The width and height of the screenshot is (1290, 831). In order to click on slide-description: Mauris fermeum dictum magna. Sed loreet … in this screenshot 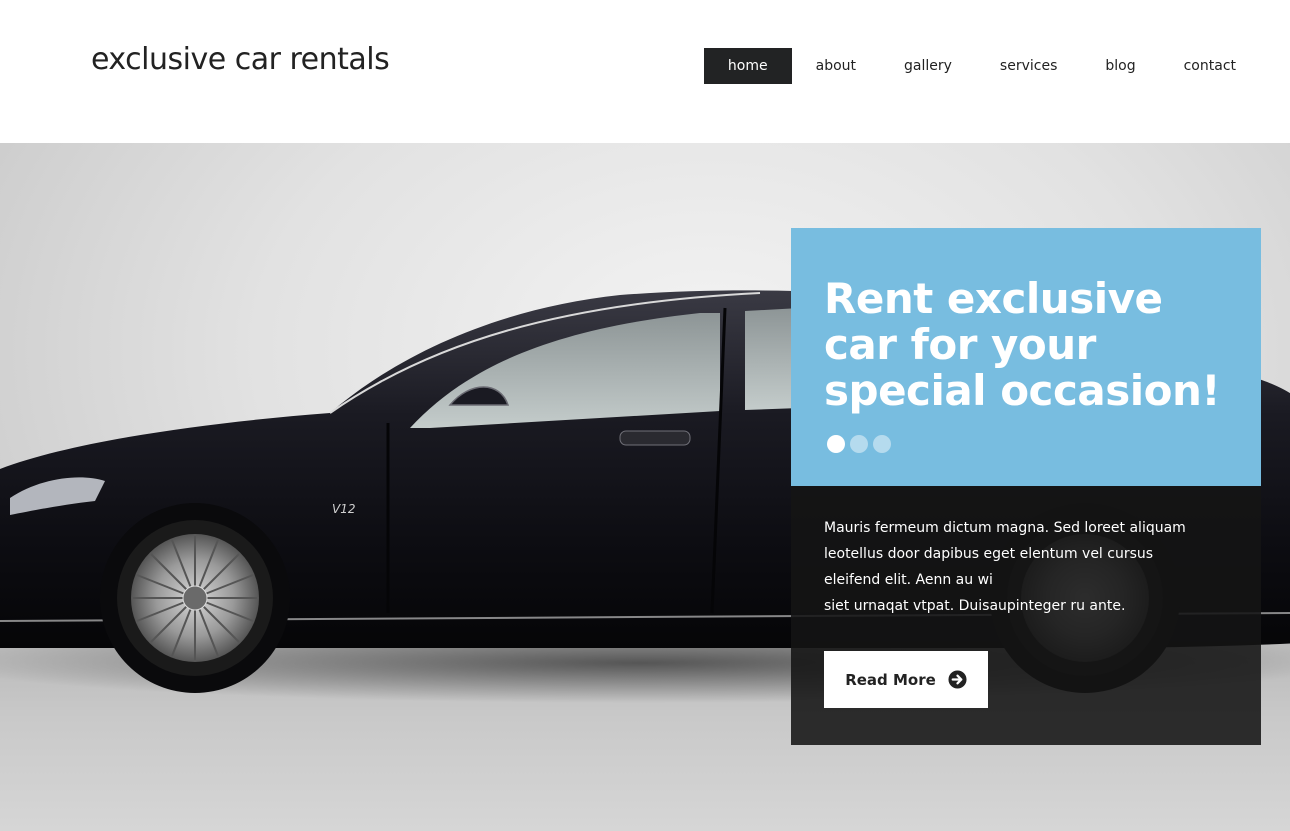, I will do `click(1024, 567)`.